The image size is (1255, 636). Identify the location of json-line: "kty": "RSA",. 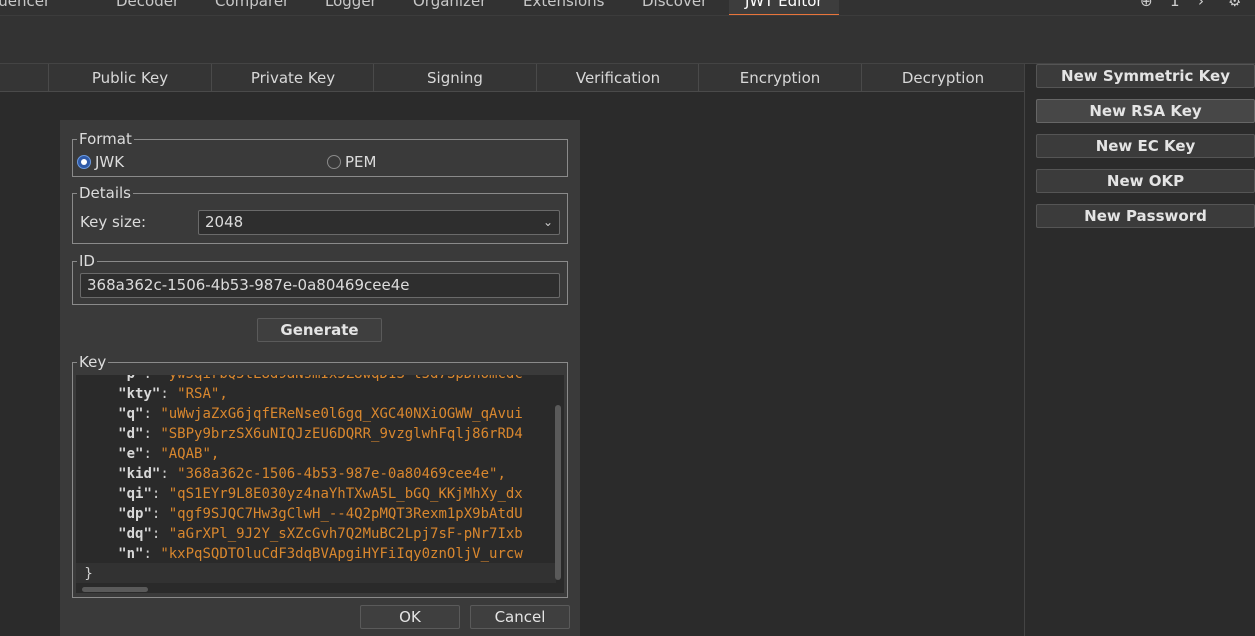
(173, 394).